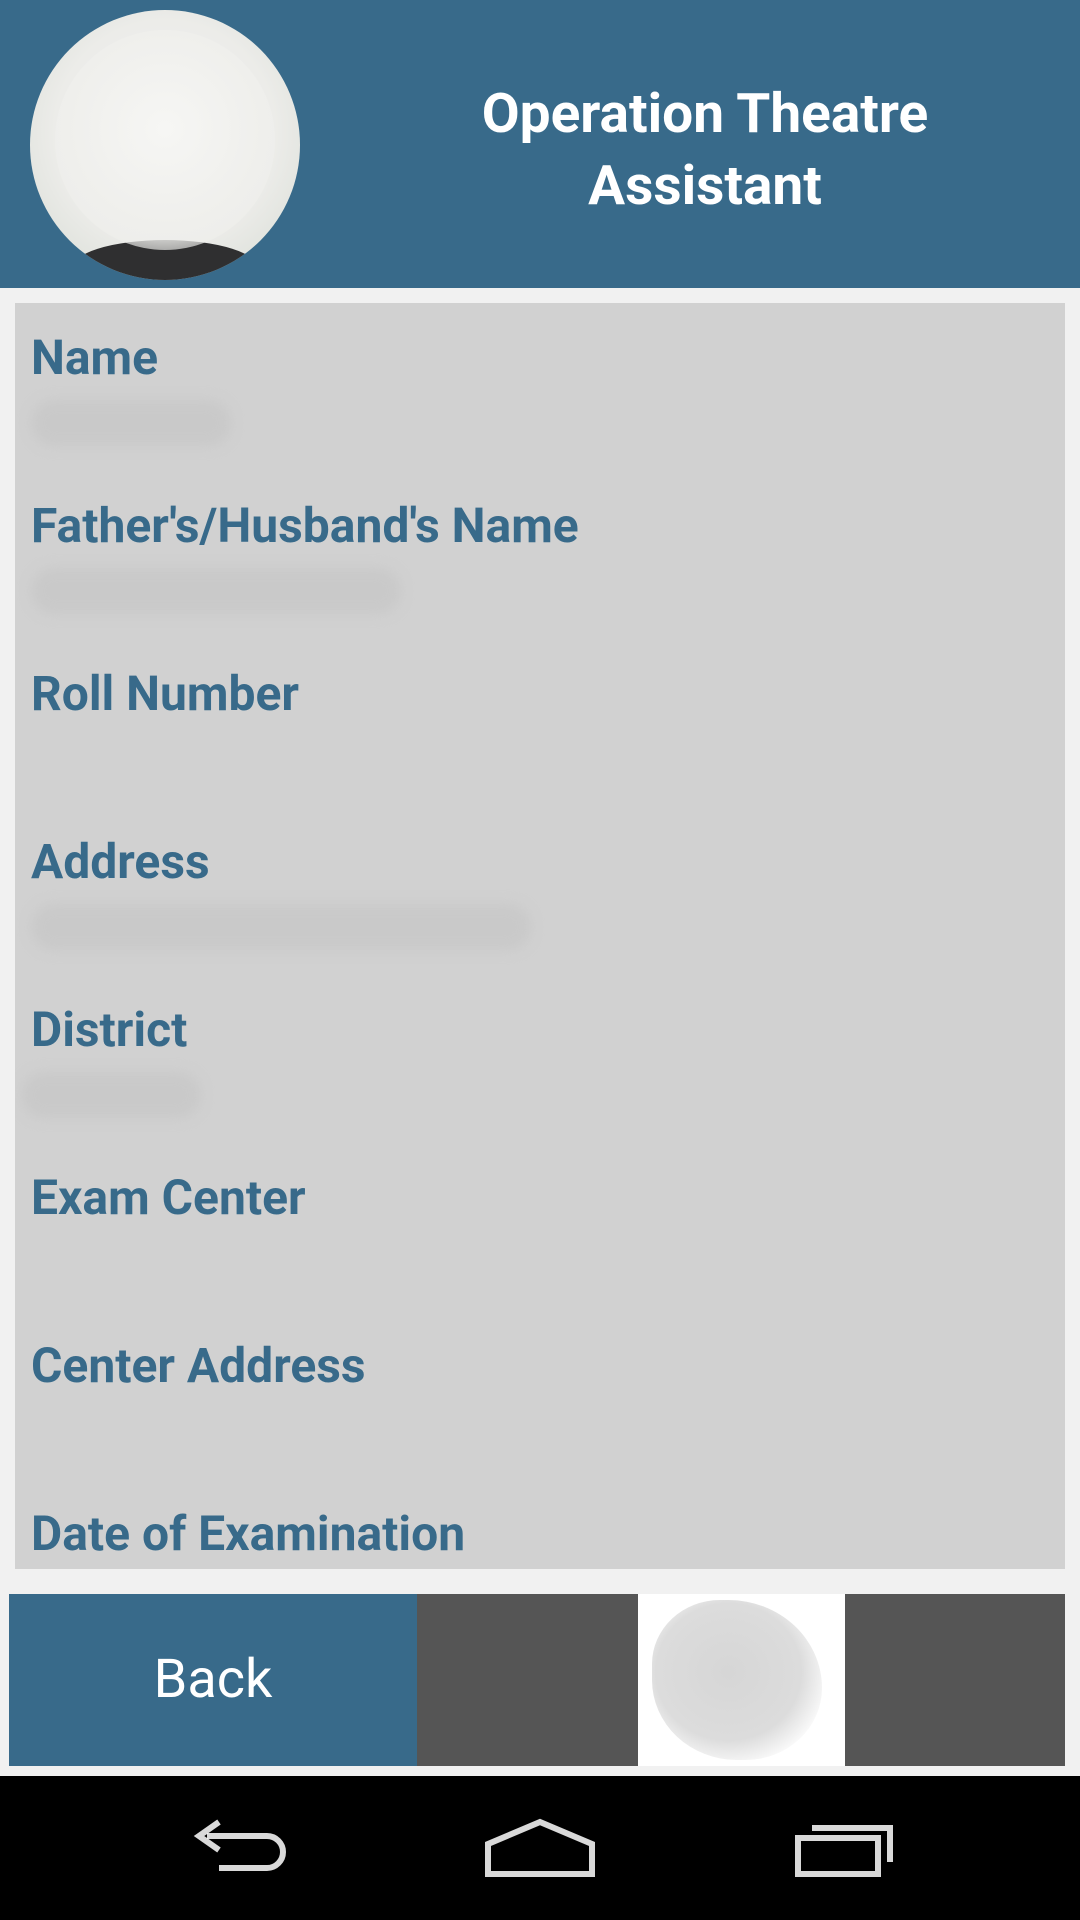 Image resolution: width=1080 pixels, height=1920 pixels. What do you see at coordinates (95, 357) in the screenshot?
I see `field-label-name: Name` at bounding box center [95, 357].